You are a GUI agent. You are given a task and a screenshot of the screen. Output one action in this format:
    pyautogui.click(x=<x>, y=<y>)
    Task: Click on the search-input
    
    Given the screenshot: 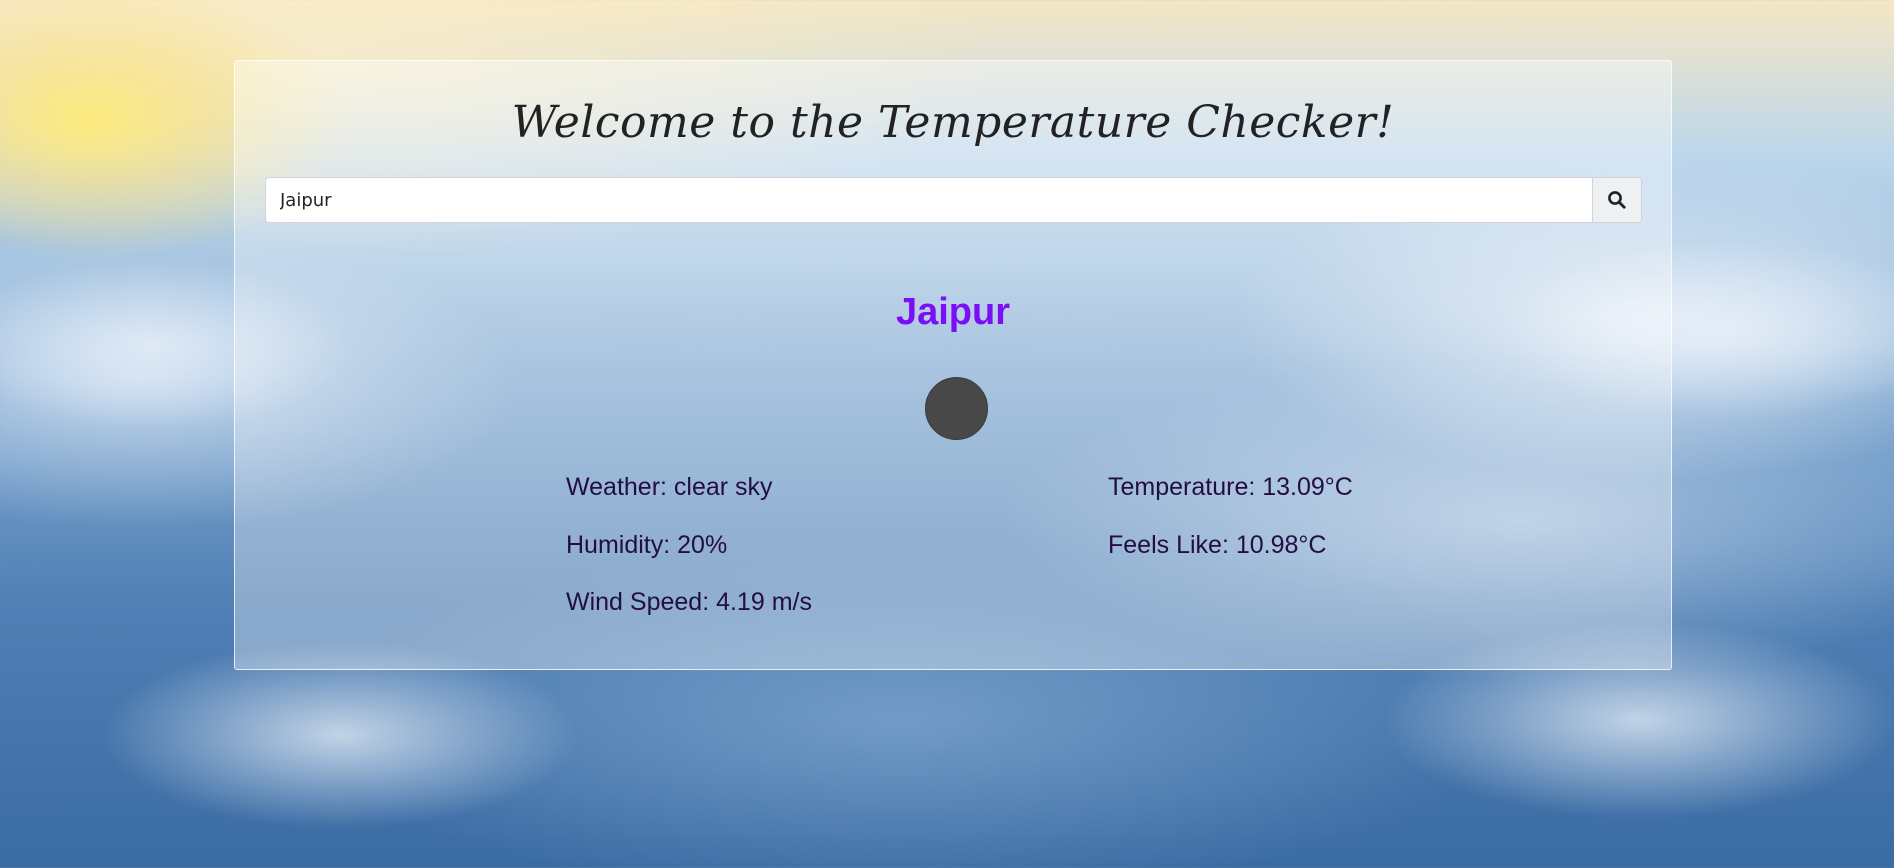 What is the action you would take?
    pyautogui.click(x=928, y=200)
    